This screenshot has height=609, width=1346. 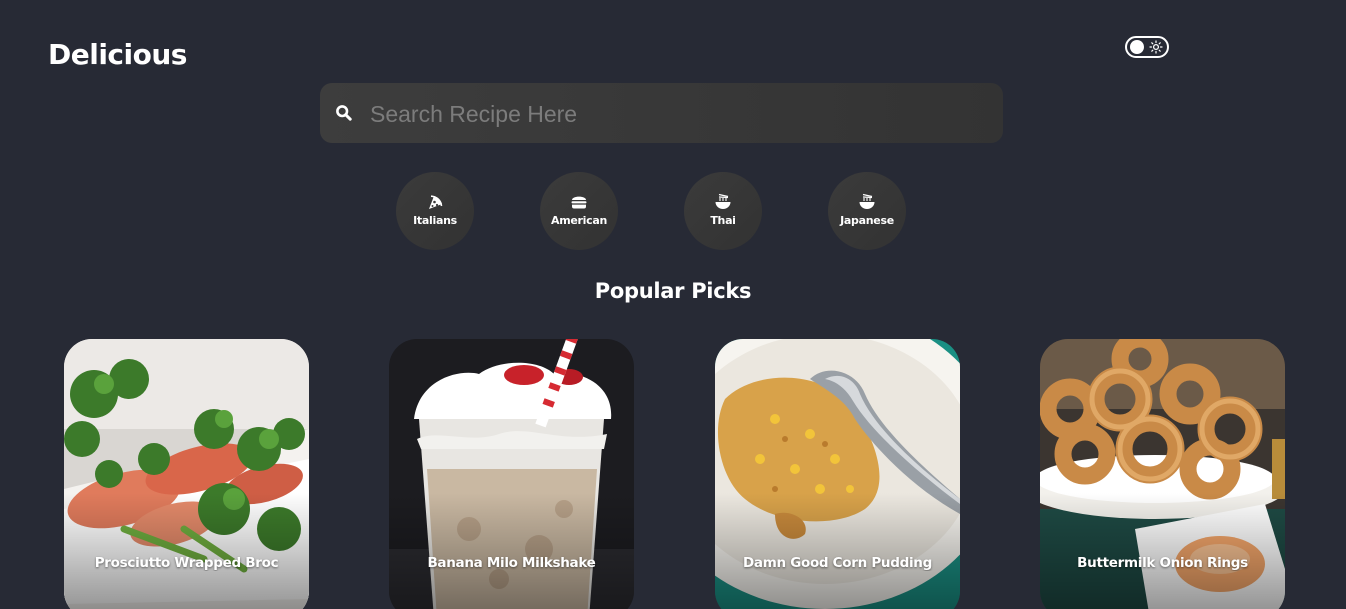 What do you see at coordinates (117, 54) in the screenshot?
I see `app-logo: Delicious` at bounding box center [117, 54].